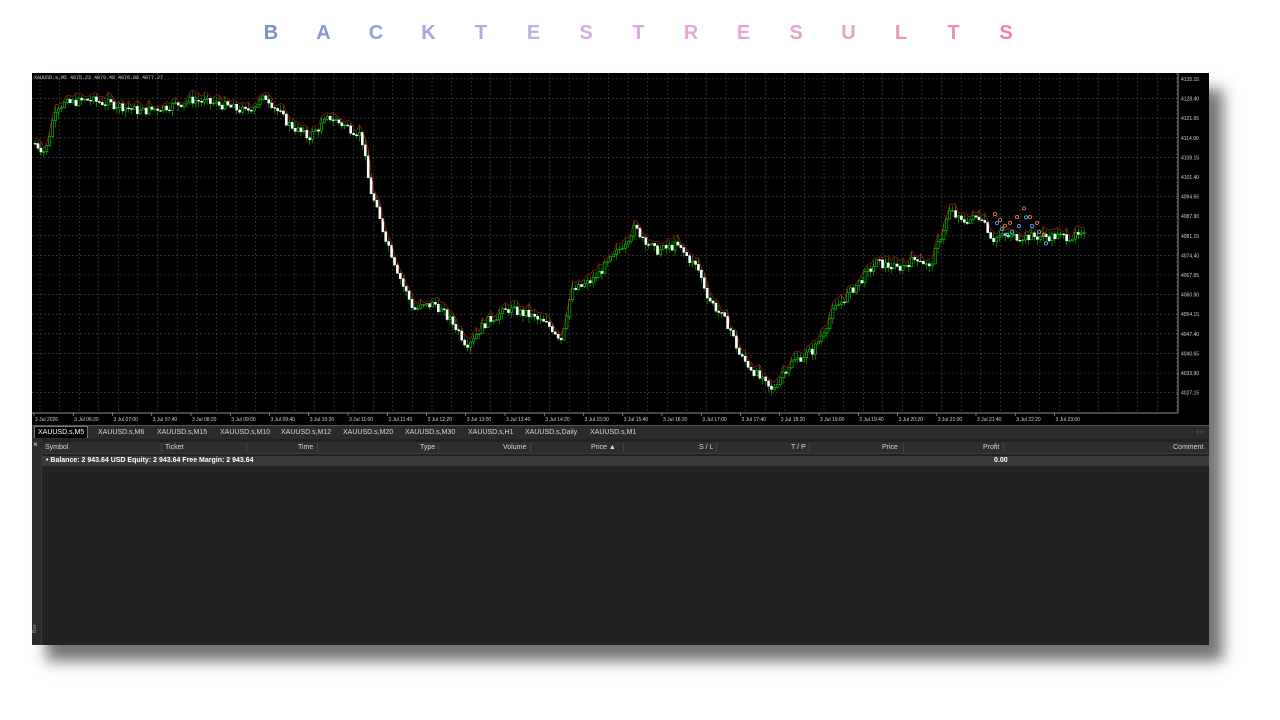 The height and width of the screenshot is (720, 1280). I want to click on col-profit: Profit, so click(991, 447).